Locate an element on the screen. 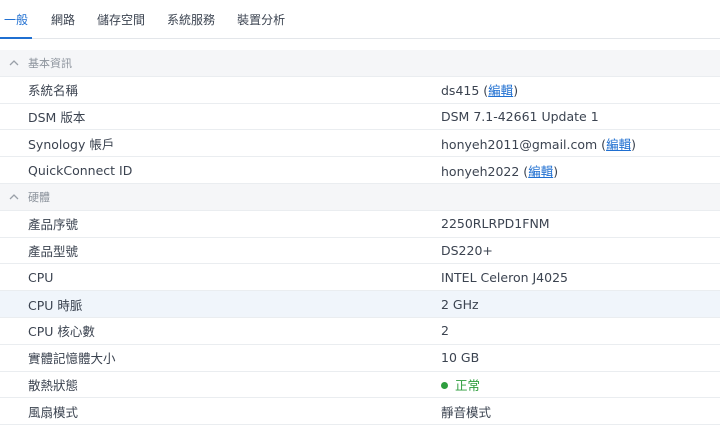 The image size is (720, 430). table-row: 產品序號 2250RLRPD1FNM is located at coordinates (360, 224).